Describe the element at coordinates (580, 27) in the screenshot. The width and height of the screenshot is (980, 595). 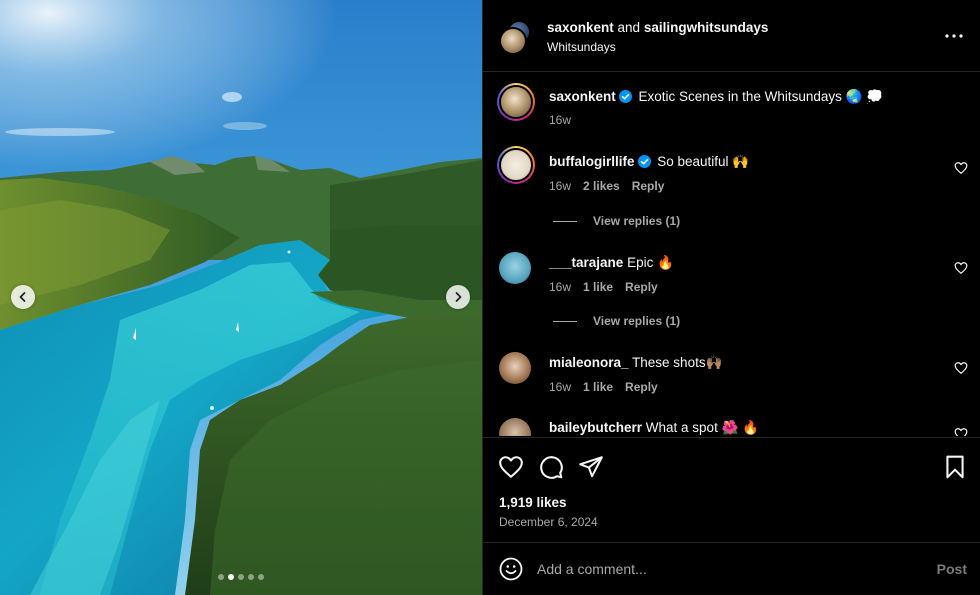
I see `author-username: saxonkent` at that location.